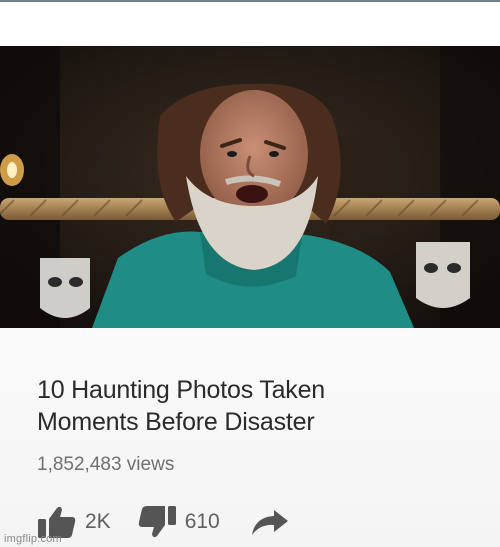 This screenshot has width=500, height=547. Describe the element at coordinates (176, 422) in the screenshot. I see `video-title-line-2: Moments Before Disaster` at that location.